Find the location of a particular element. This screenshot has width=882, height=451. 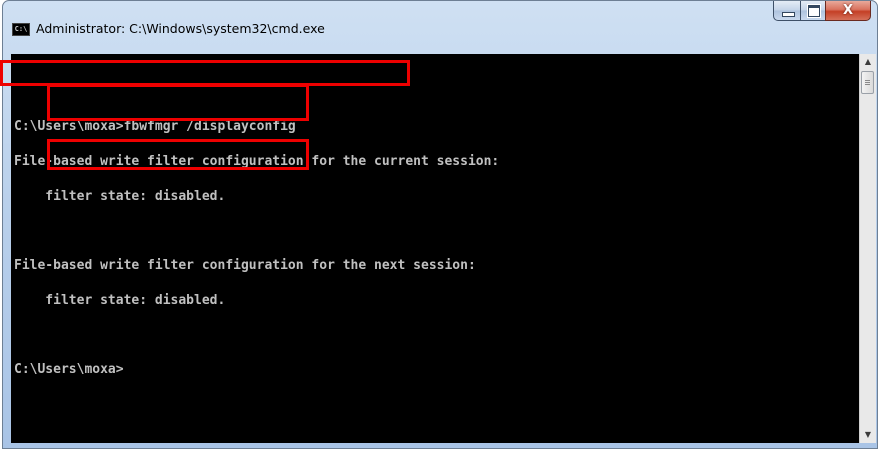

grip-icon is located at coordinates (867, 80).